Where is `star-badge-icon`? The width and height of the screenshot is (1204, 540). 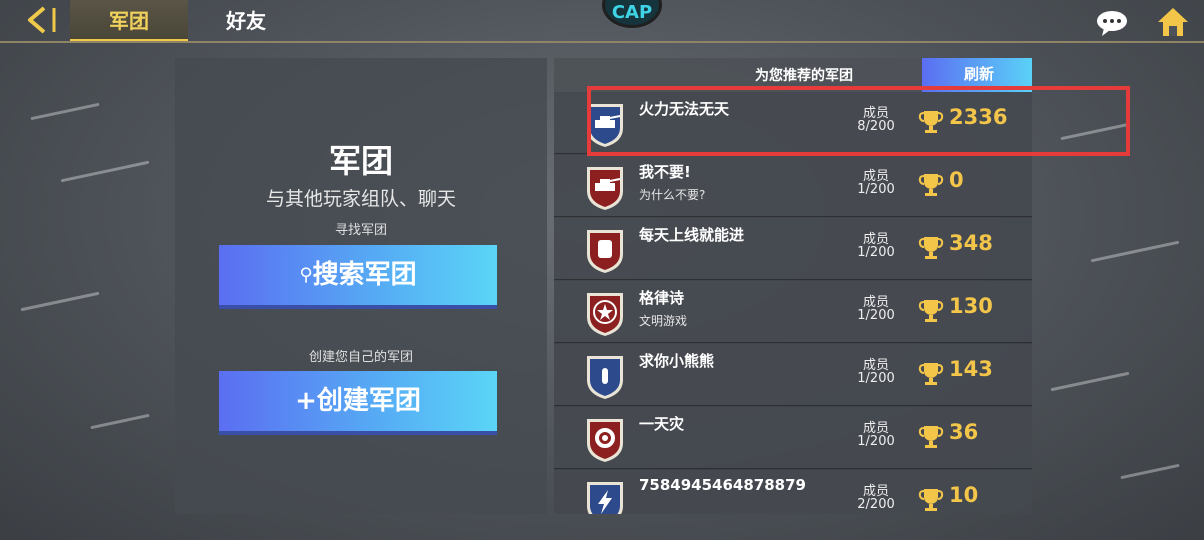
star-badge-icon is located at coordinates (605, 313).